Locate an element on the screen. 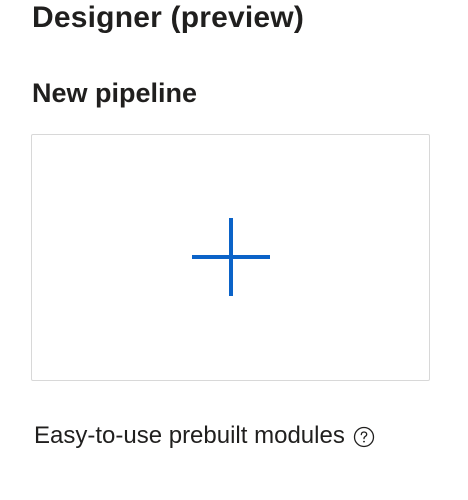 The width and height of the screenshot is (468, 500). section-title: New pipeline is located at coordinates (115, 93).